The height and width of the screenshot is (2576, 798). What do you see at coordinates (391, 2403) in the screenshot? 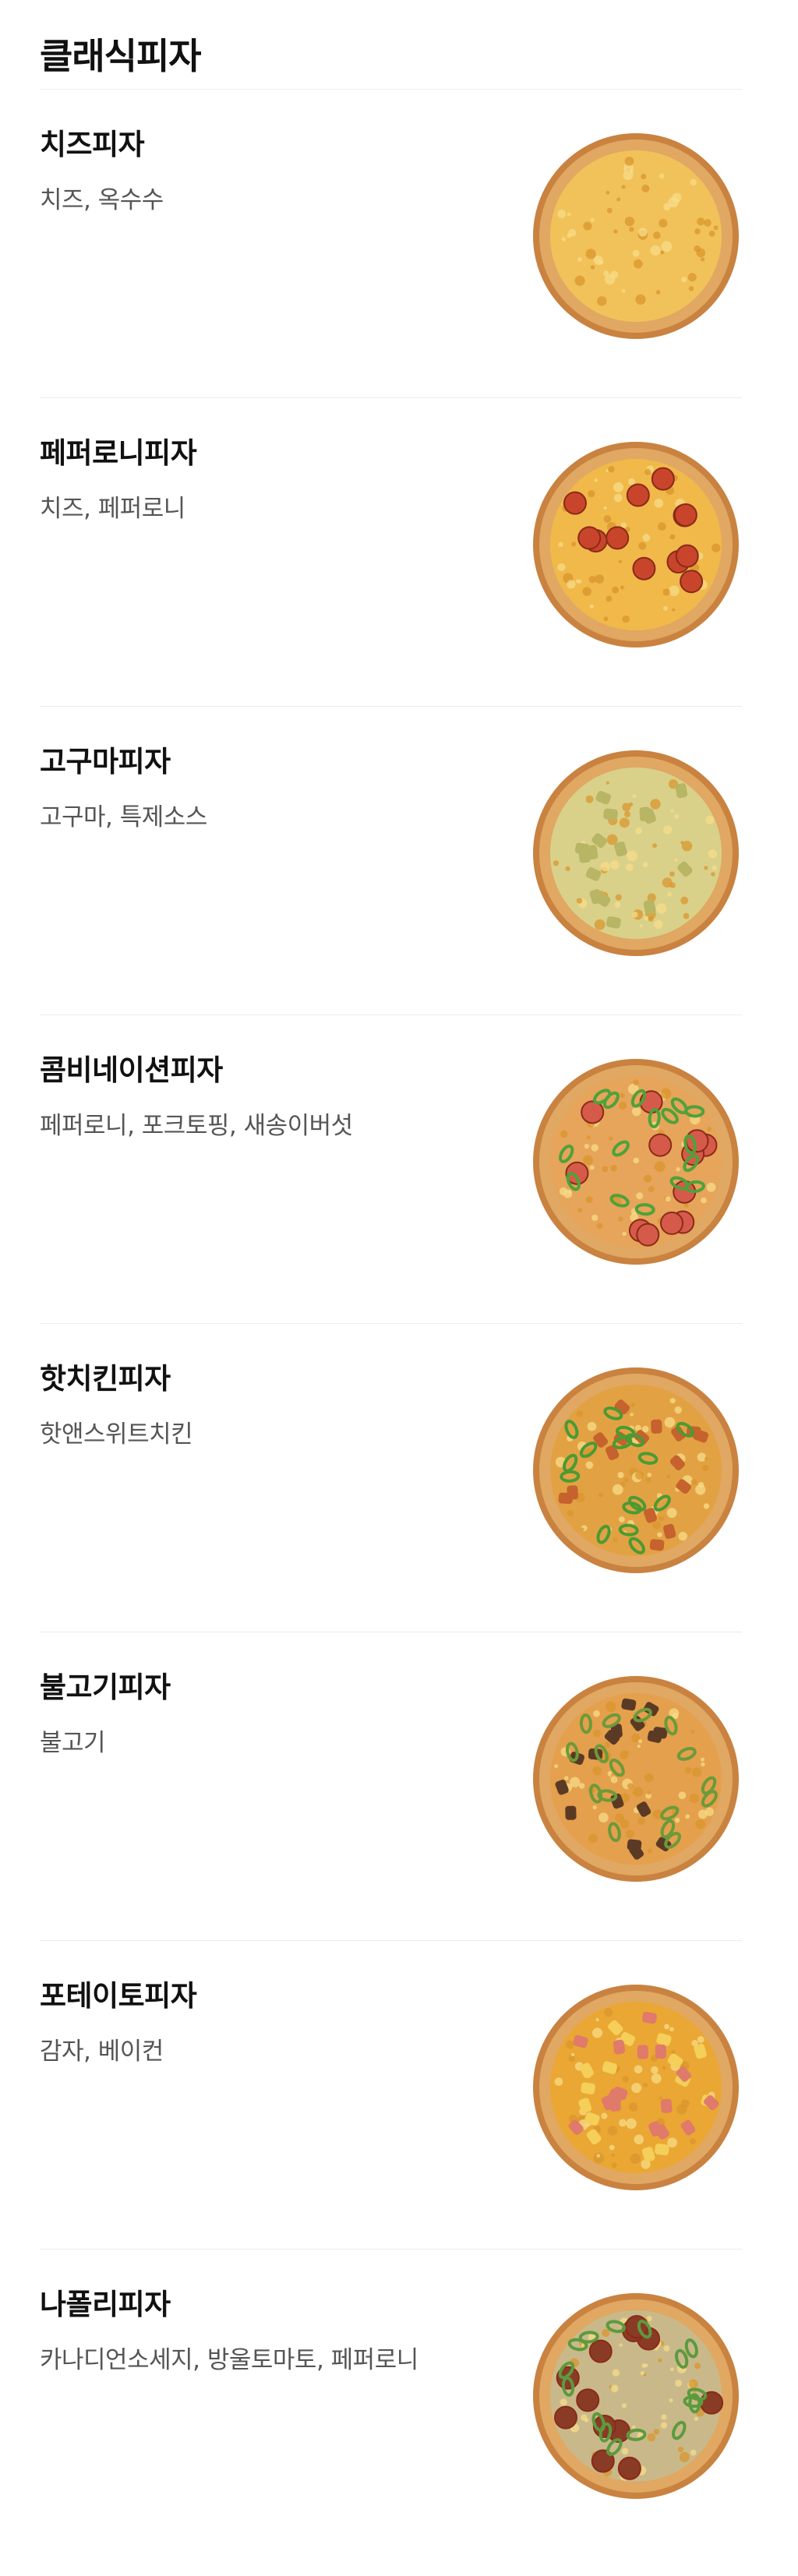
I see `menu-item: 나폴리피자 카나디언소세지, 방울토마토, 페퍼로니` at bounding box center [391, 2403].